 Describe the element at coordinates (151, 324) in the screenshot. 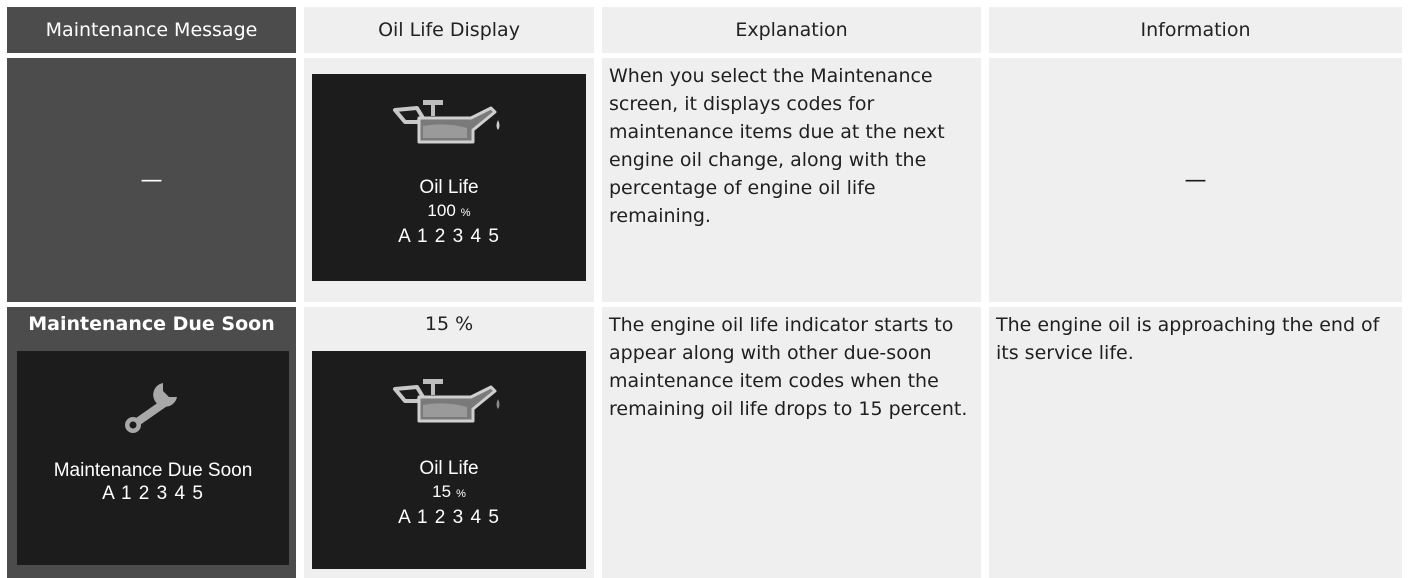

I see `row2-message-title: Maintenance Due Soon` at that location.